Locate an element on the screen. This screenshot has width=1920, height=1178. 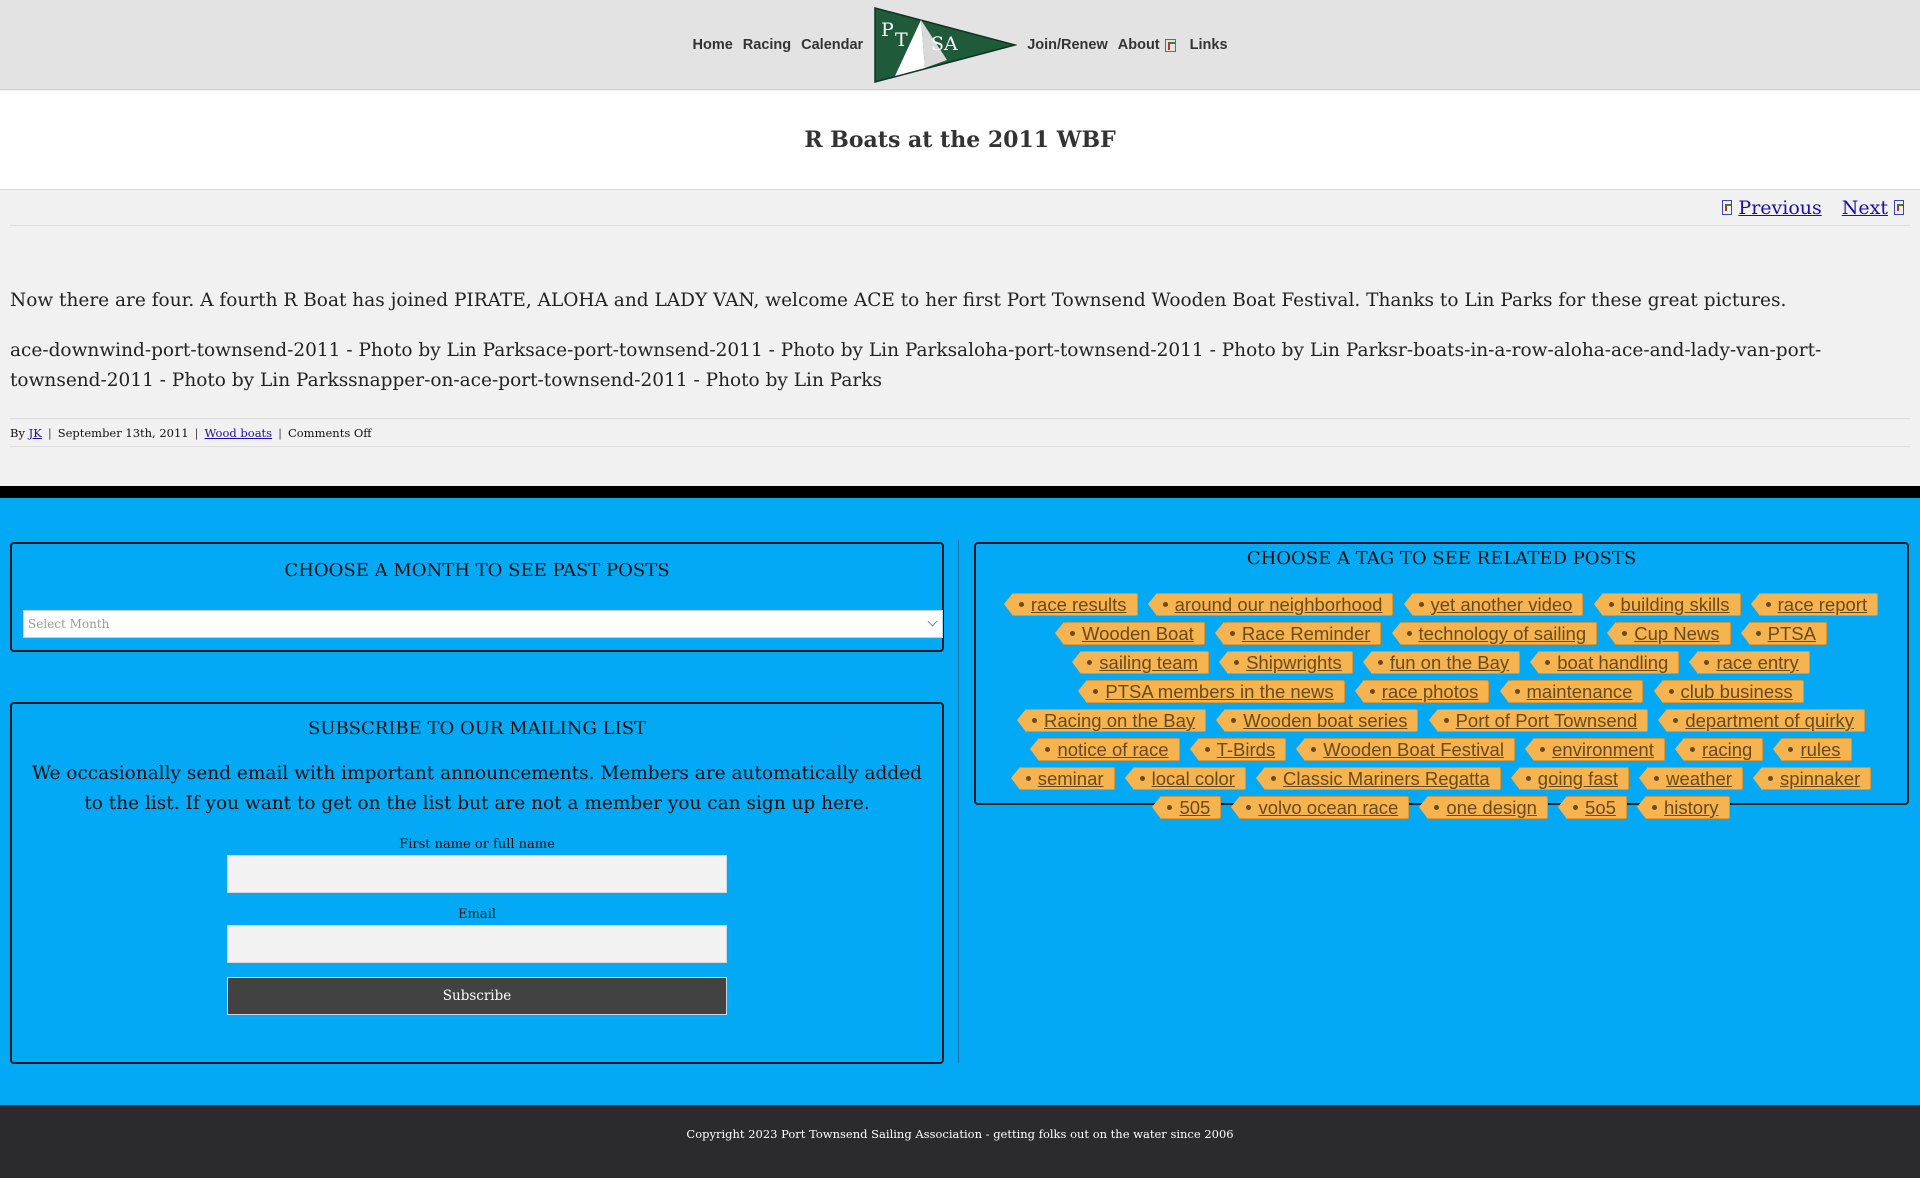
tag-link: sailing team is located at coordinates (1140, 662).